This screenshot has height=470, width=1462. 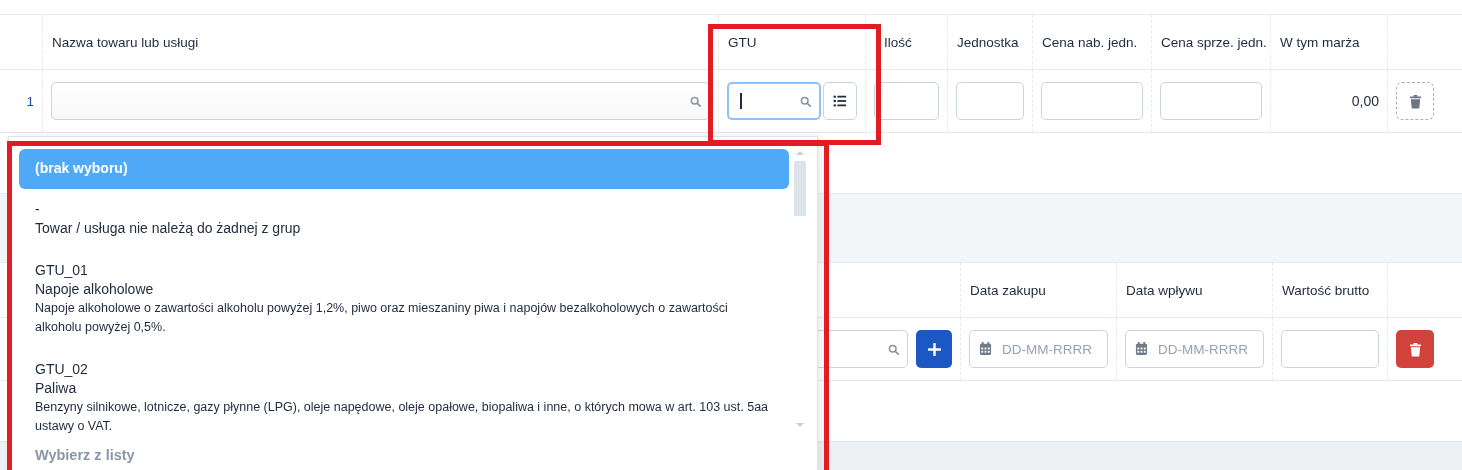 I want to click on dropdown-option: GTU_02 Paliwa Benzyny silnikowe, lotnicze, gazy płynne (LPG), oleje napędowe, oleje opałowe, biopaliwa i inne, o których mowa w art. 103 ust. 5aa ustawy o VAT., so click(x=404, y=394).